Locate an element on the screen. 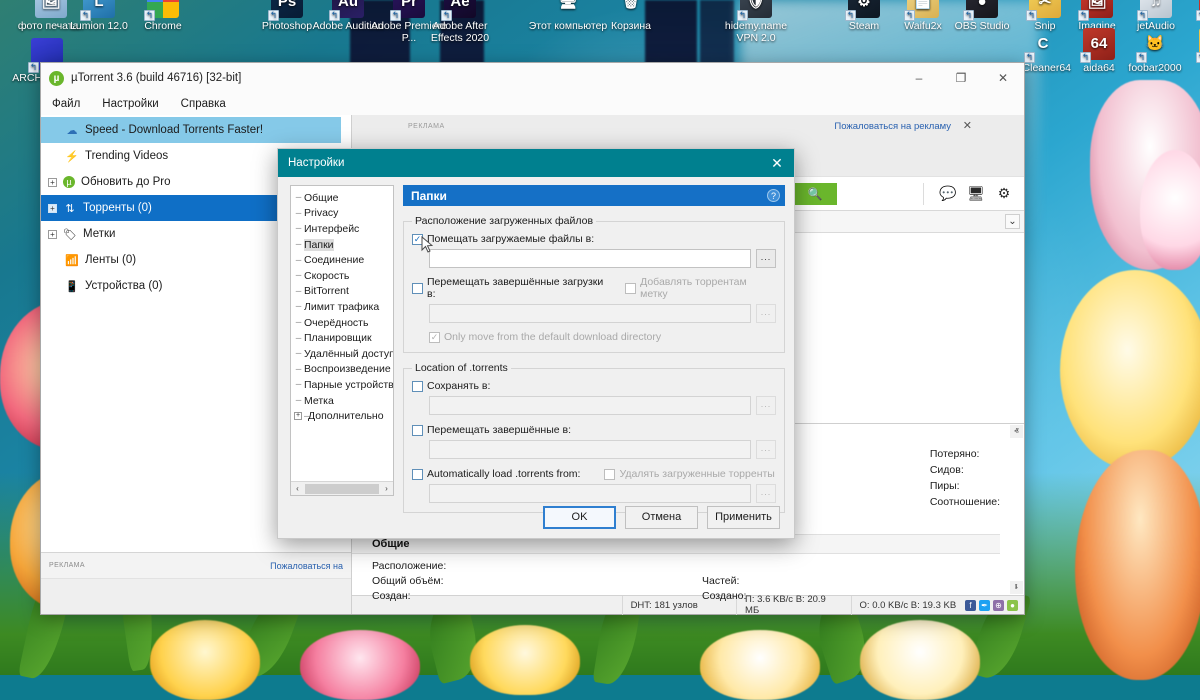 This screenshot has width=1200, height=700. report-ad-link: Пожаловаться на рекламу is located at coordinates (892, 126).